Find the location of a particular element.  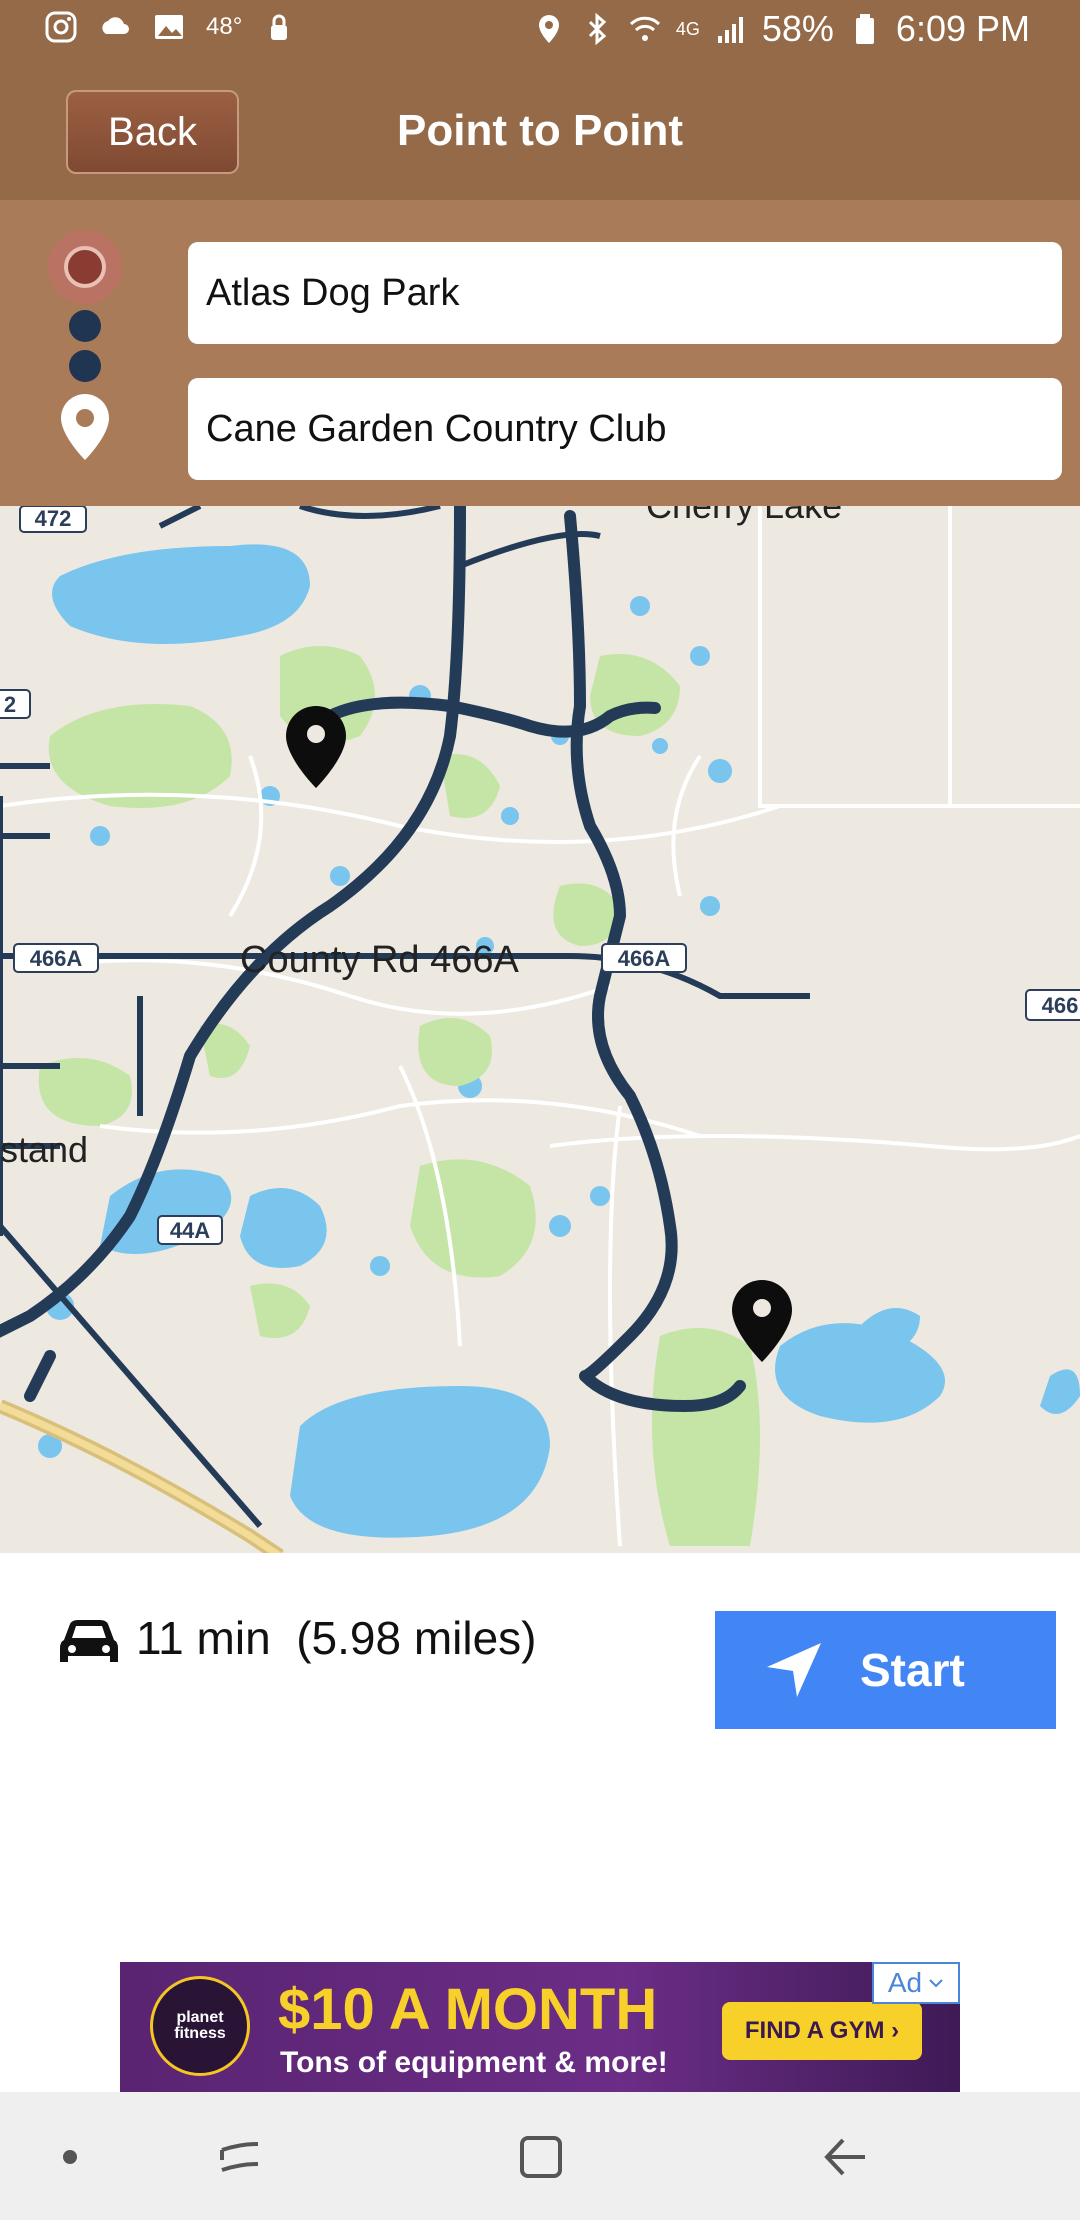

home-icon is located at coordinates (540, 2157).